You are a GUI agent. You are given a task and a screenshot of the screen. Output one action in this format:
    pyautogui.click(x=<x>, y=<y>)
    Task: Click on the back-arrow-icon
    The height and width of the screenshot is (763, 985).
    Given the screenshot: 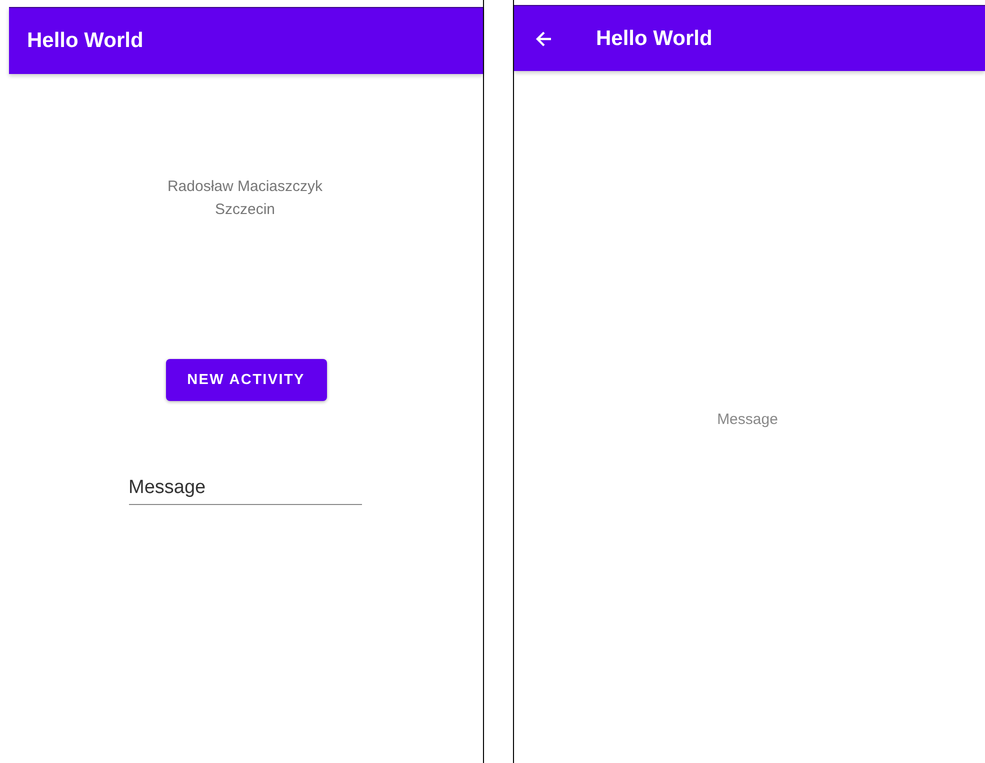 What is the action you would take?
    pyautogui.click(x=544, y=38)
    